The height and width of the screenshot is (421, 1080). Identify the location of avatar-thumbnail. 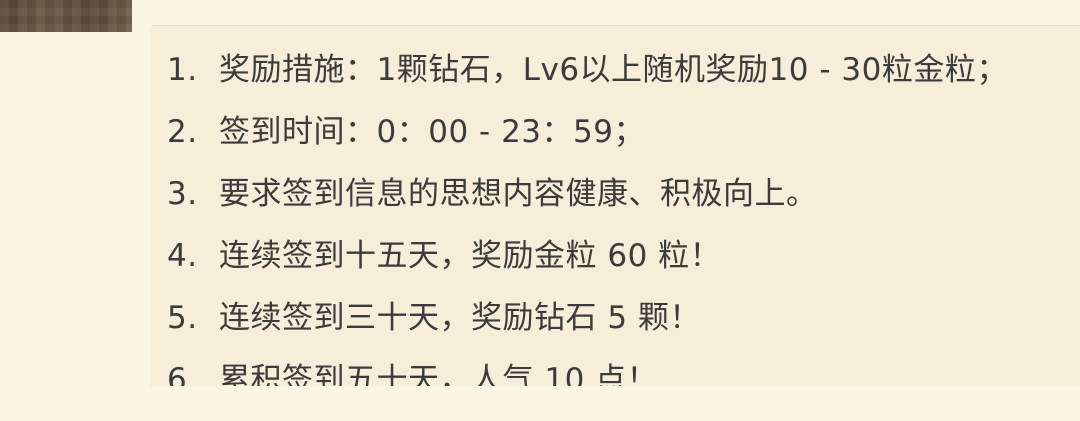
(66, 16).